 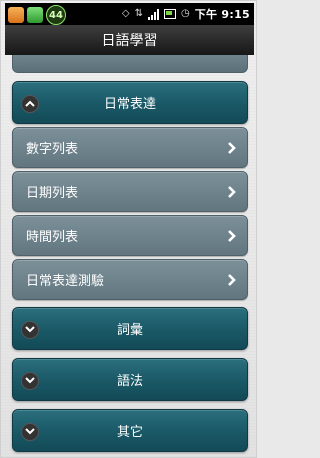 I want to click on status-bar: 44 ◇ ⇅ ◷ 下午 9:15, so click(x=129, y=14).